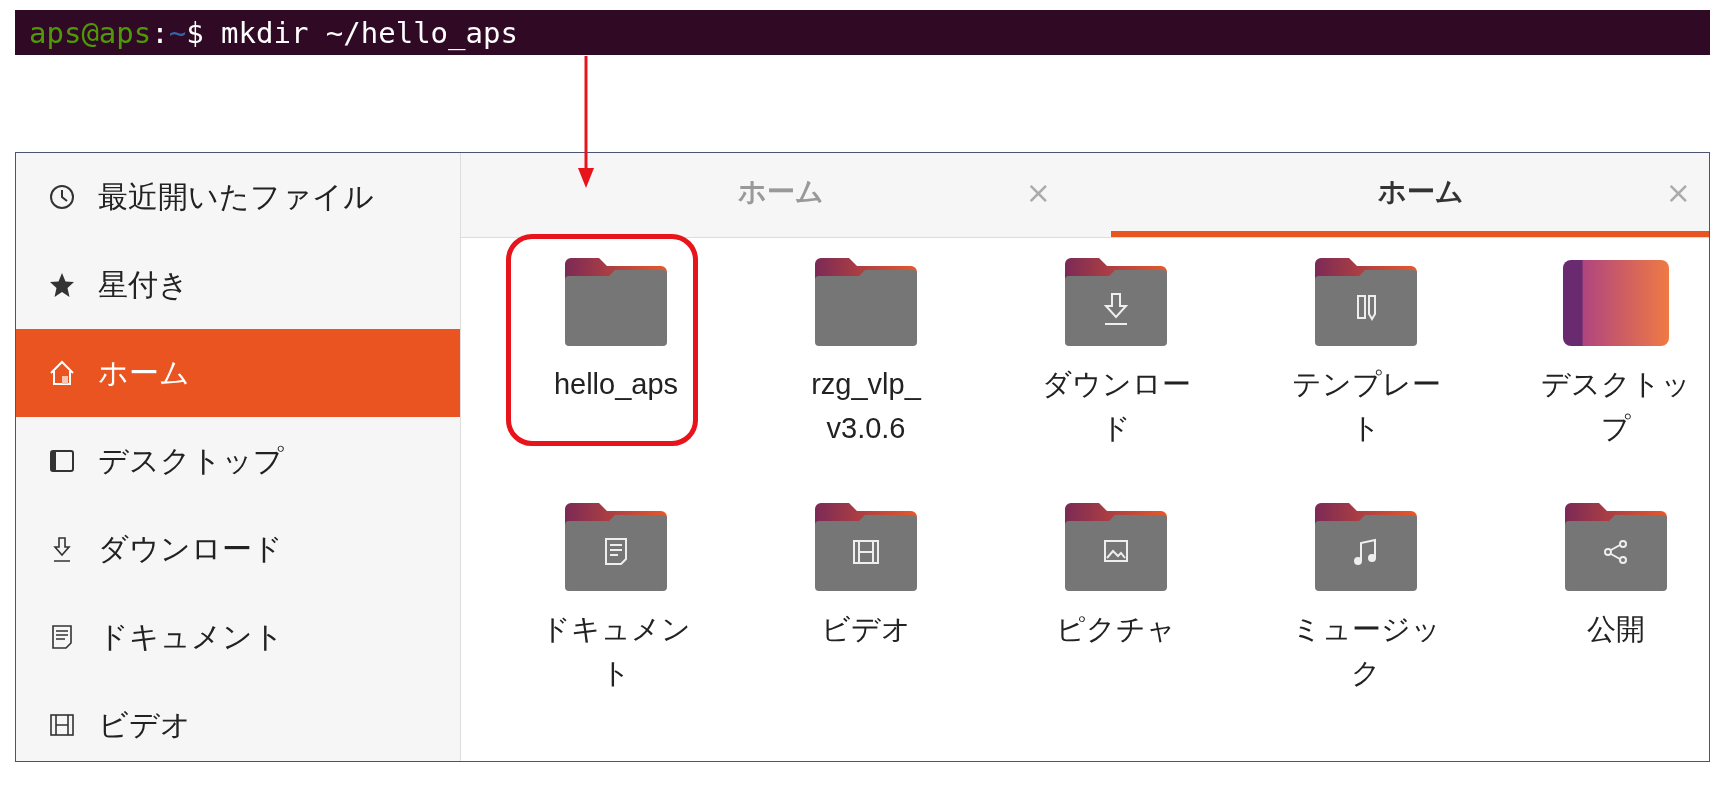  What do you see at coordinates (62, 197) in the screenshot?
I see `clock-icon` at bounding box center [62, 197].